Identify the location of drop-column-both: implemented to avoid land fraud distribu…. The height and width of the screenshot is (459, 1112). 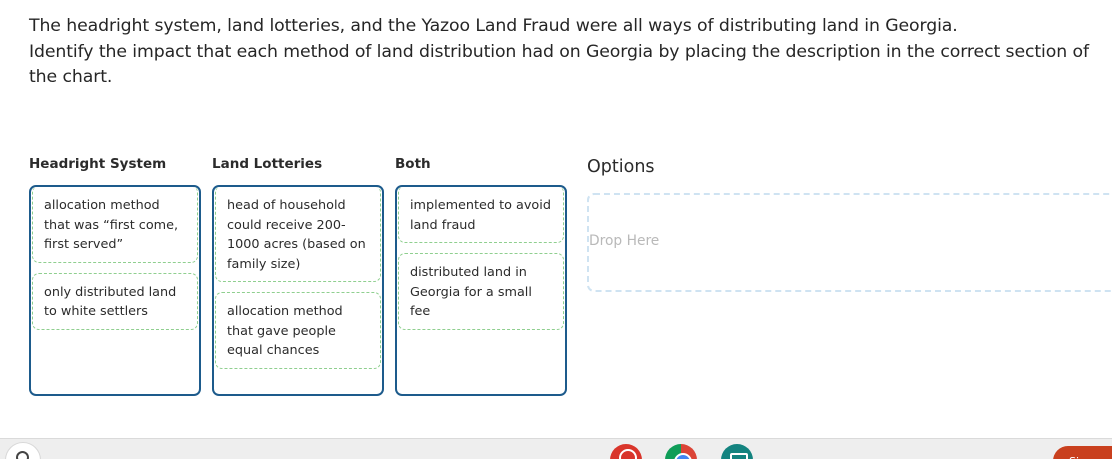
(481, 290).